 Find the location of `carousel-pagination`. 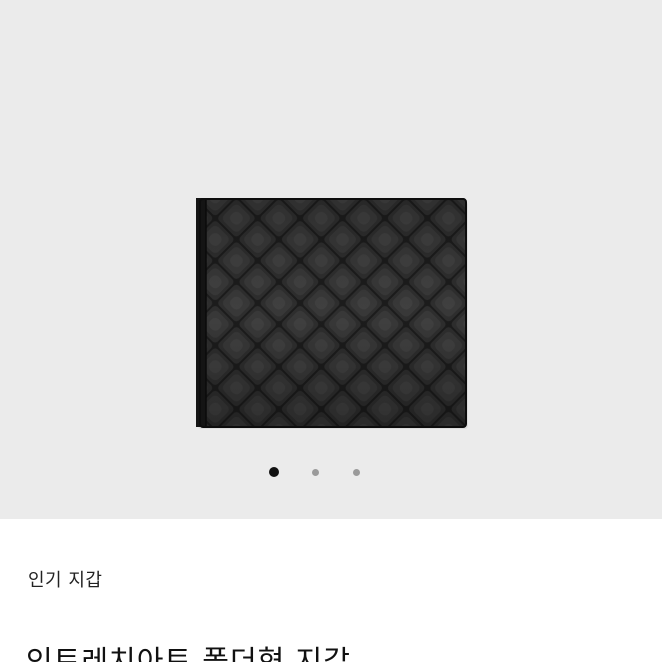

carousel-pagination is located at coordinates (331, 473).